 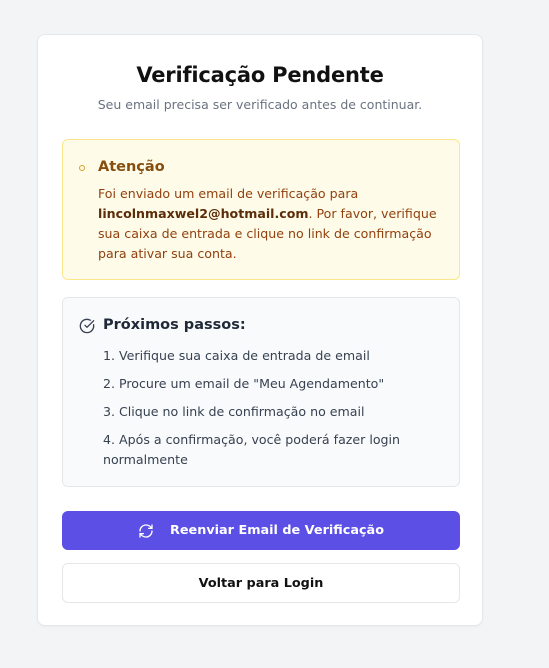 What do you see at coordinates (82, 168) in the screenshot?
I see `dot-icon` at bounding box center [82, 168].